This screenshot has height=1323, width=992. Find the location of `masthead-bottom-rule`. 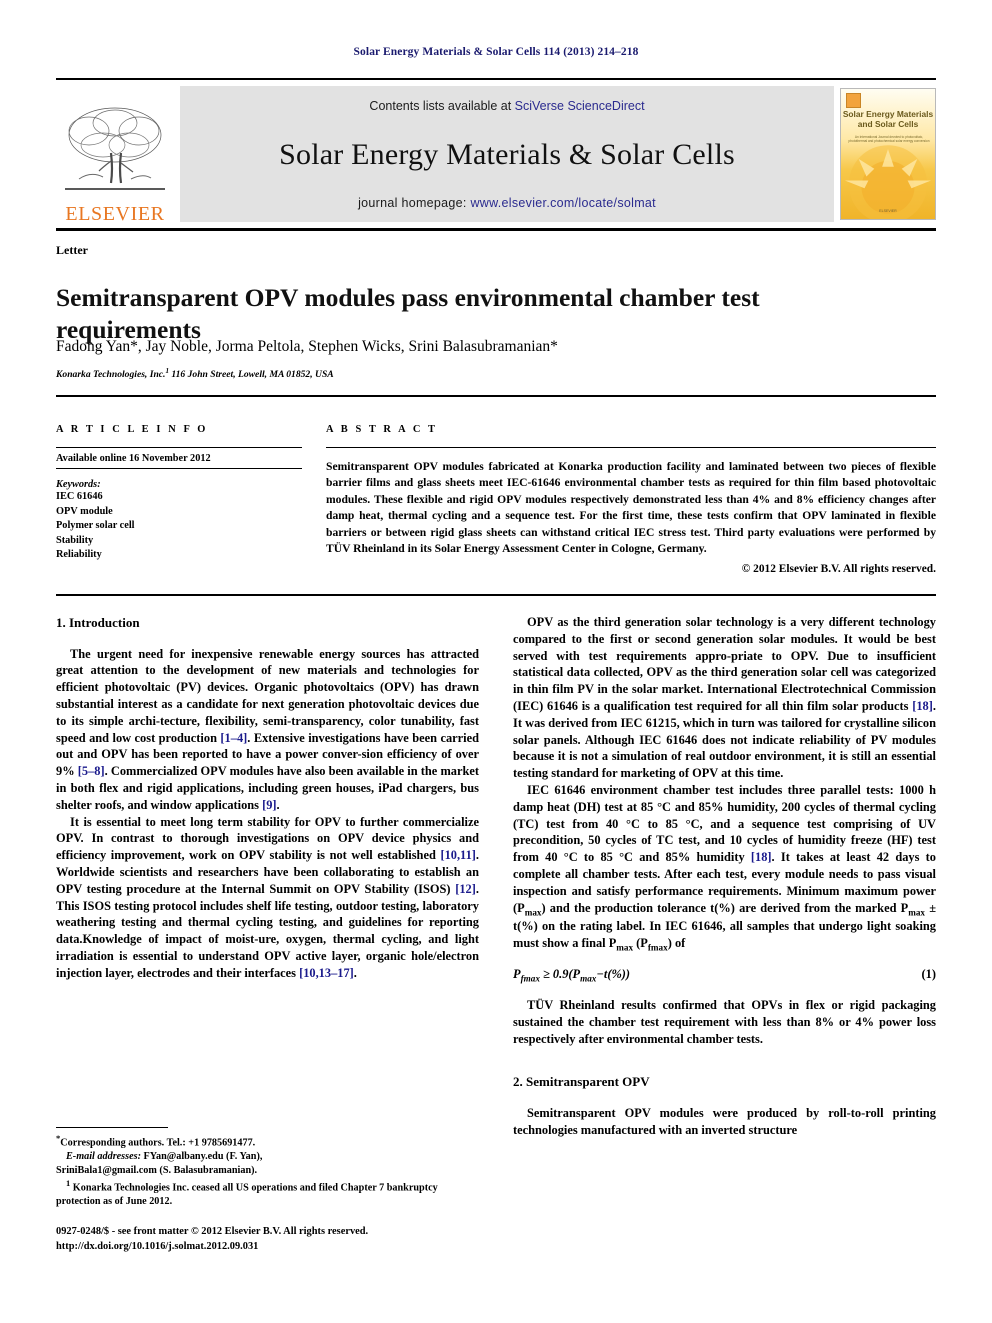

masthead-bottom-rule is located at coordinates (496, 229).